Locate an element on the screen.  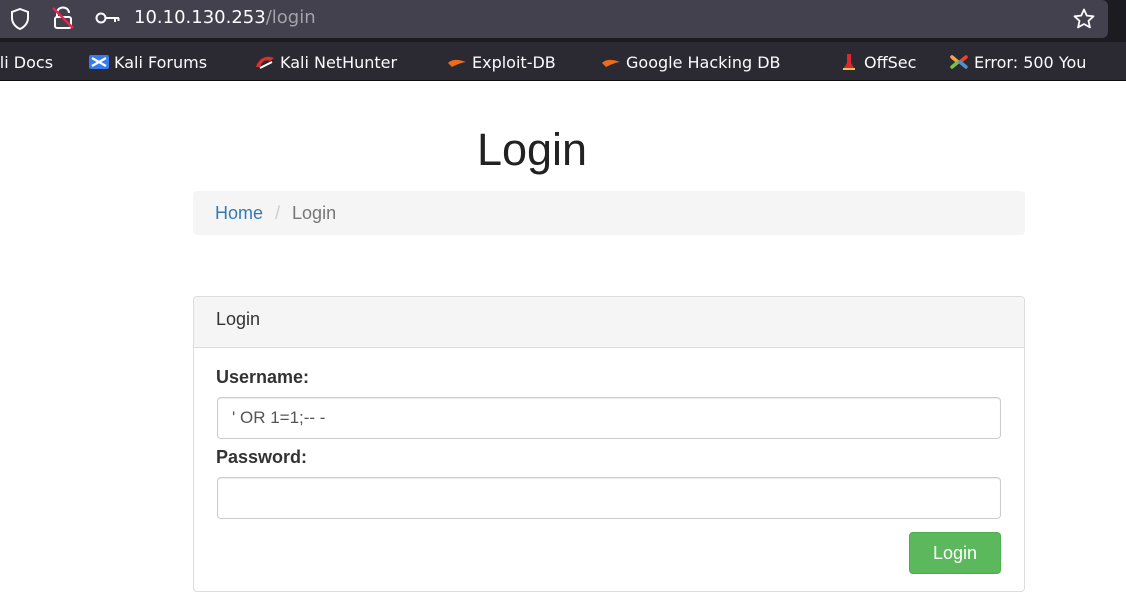
breadcrumb: Home / Login is located at coordinates (609, 213).